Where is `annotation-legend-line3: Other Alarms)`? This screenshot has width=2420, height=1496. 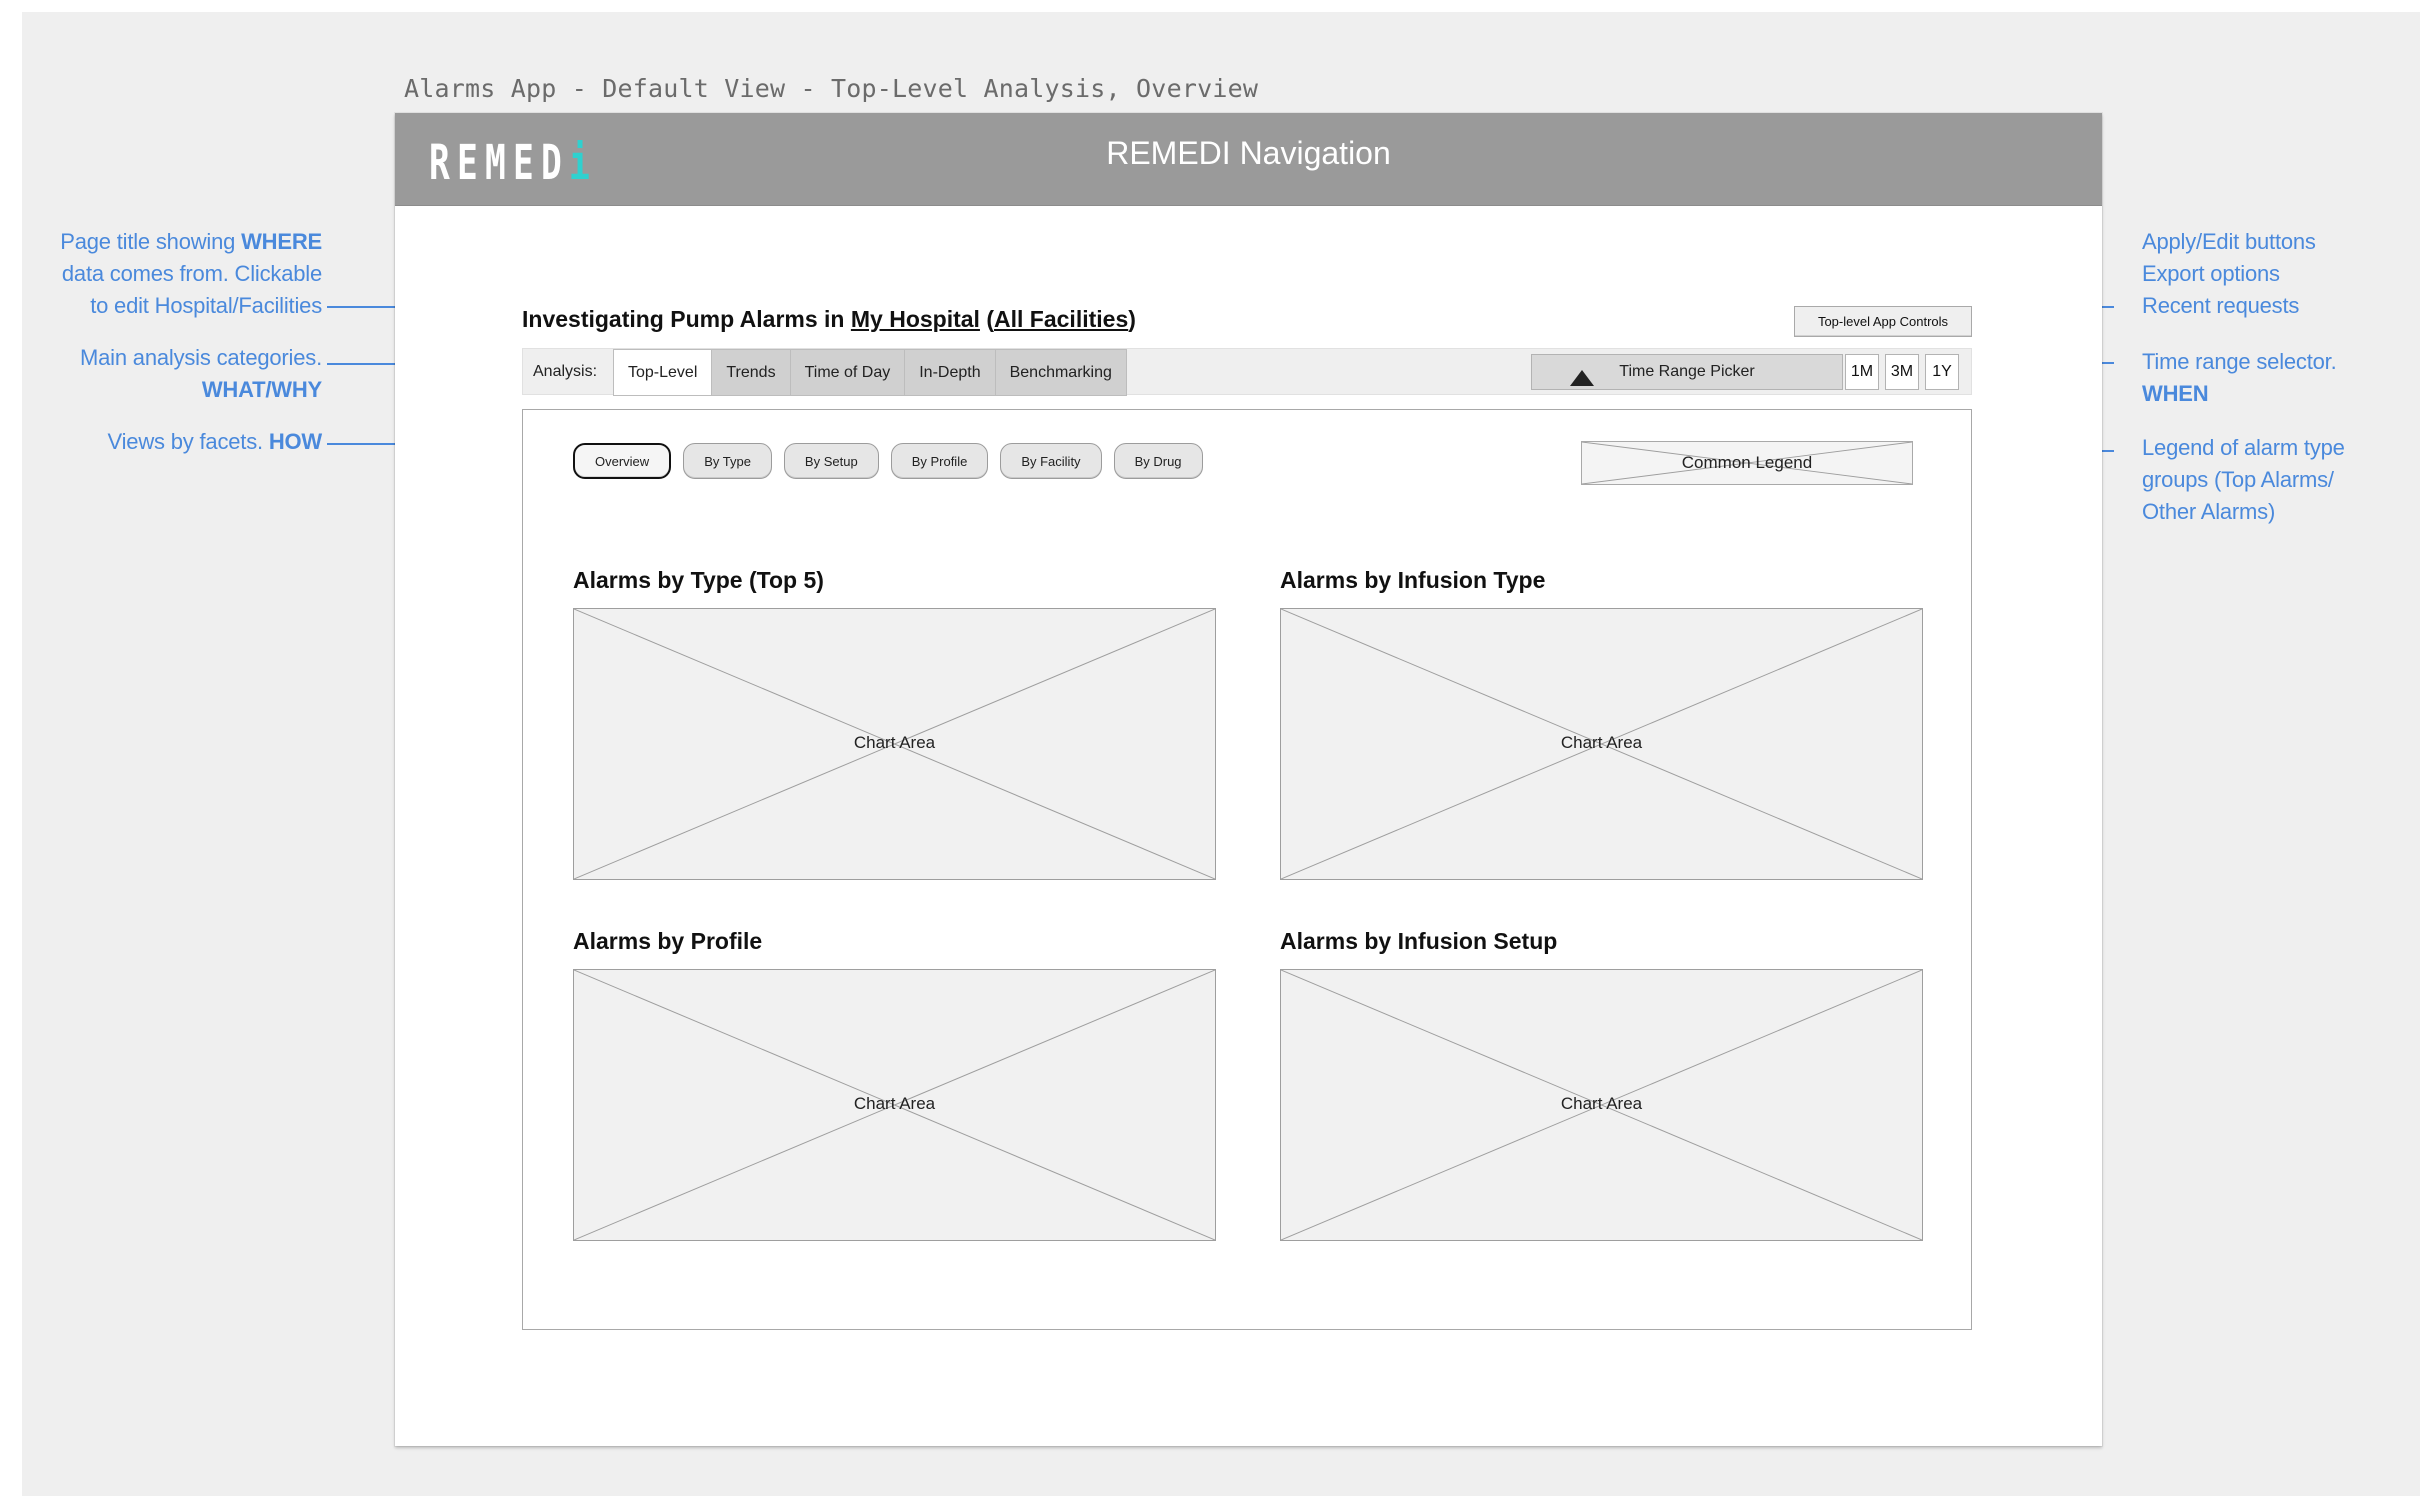
annotation-legend-line3: Other Alarms) is located at coordinates (2209, 511).